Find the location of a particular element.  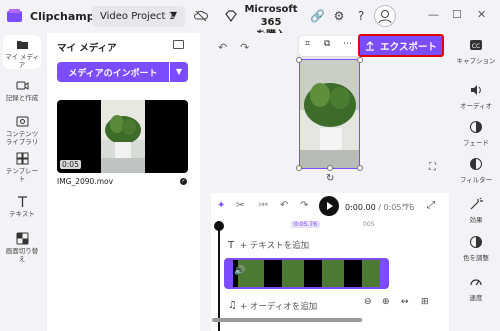

transition-icon is located at coordinates (22, 238).